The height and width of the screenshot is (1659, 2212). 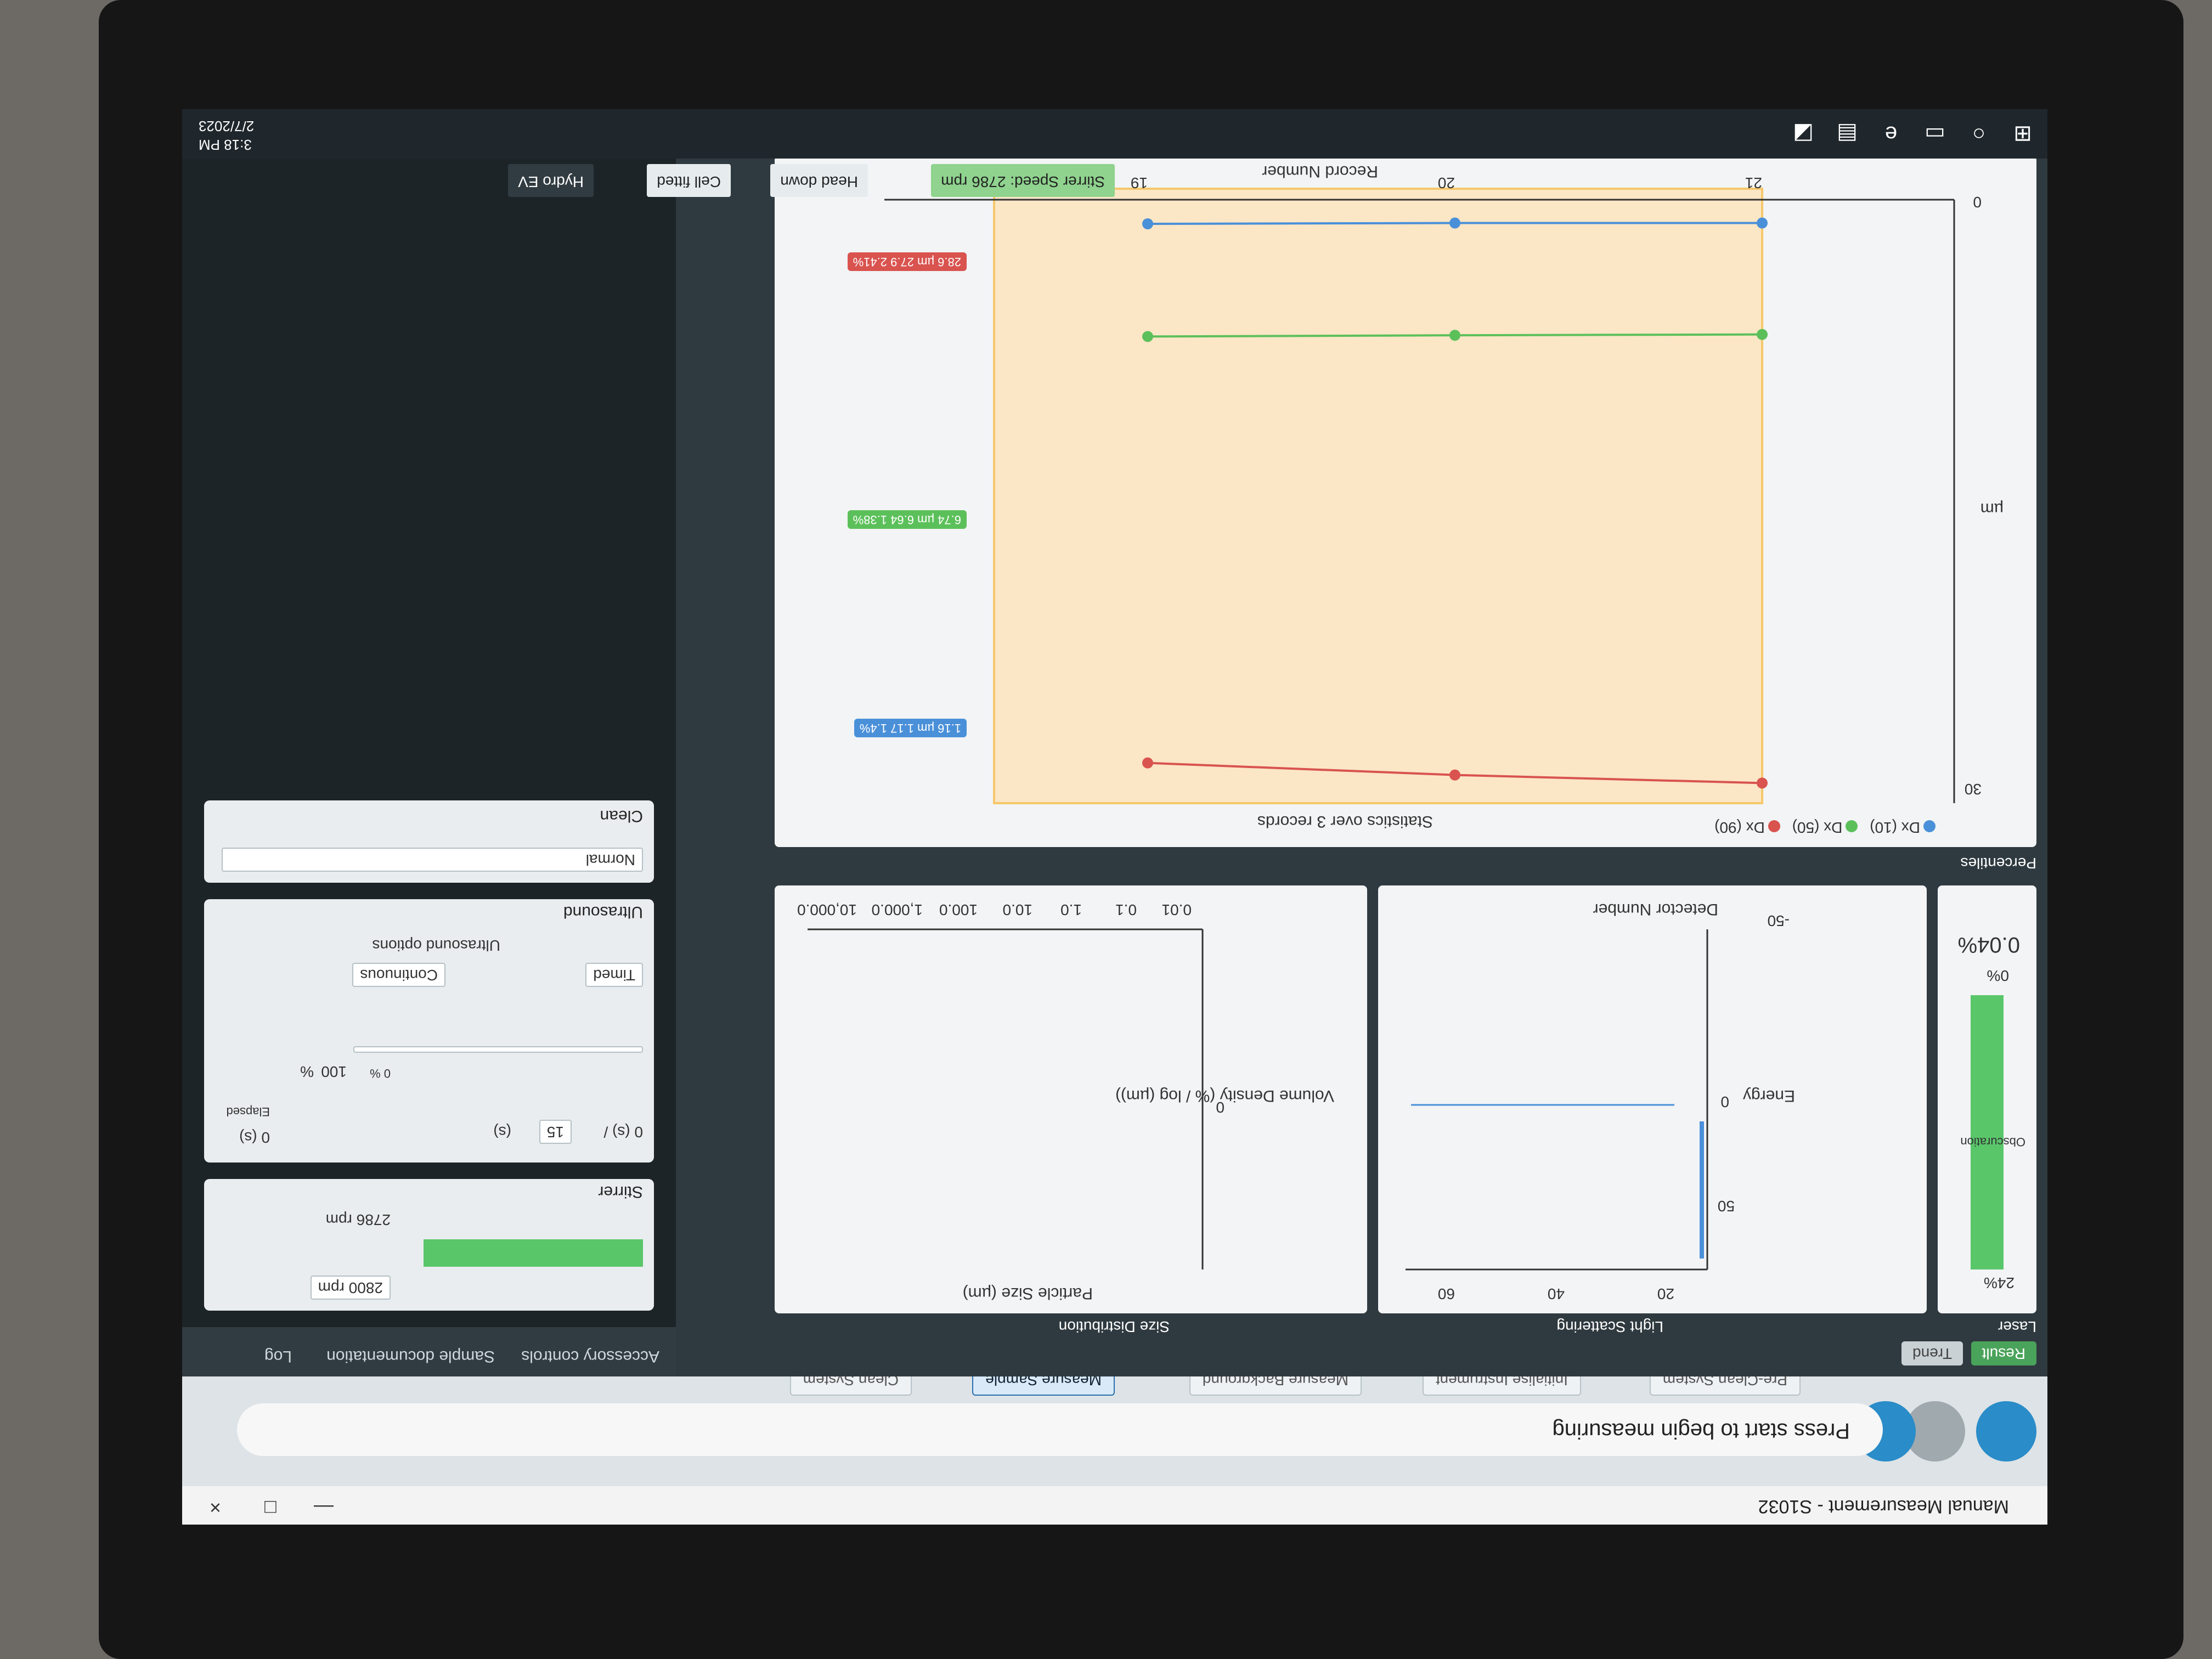 What do you see at coordinates (1610, 1327) in the screenshot?
I see `light-scattering-heading: Light Scattering` at bounding box center [1610, 1327].